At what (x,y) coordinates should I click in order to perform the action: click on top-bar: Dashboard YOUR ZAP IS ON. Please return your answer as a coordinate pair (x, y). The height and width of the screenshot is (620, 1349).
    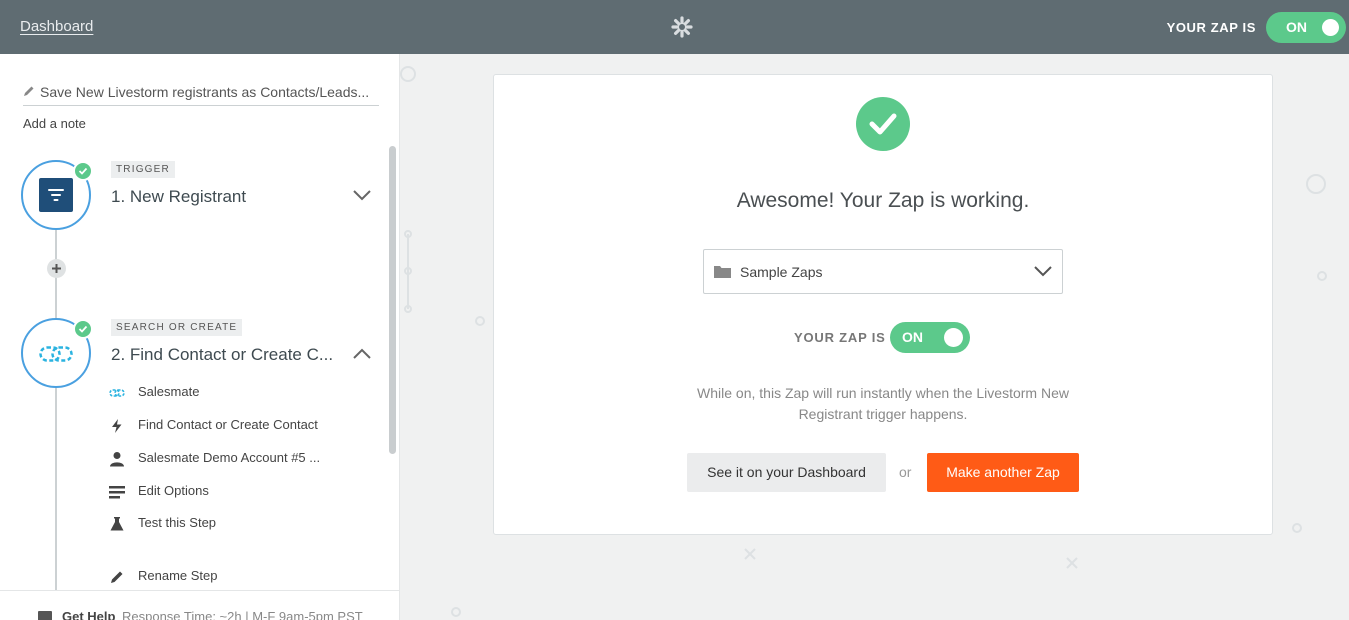
    Looking at the image, I should click on (674, 27).